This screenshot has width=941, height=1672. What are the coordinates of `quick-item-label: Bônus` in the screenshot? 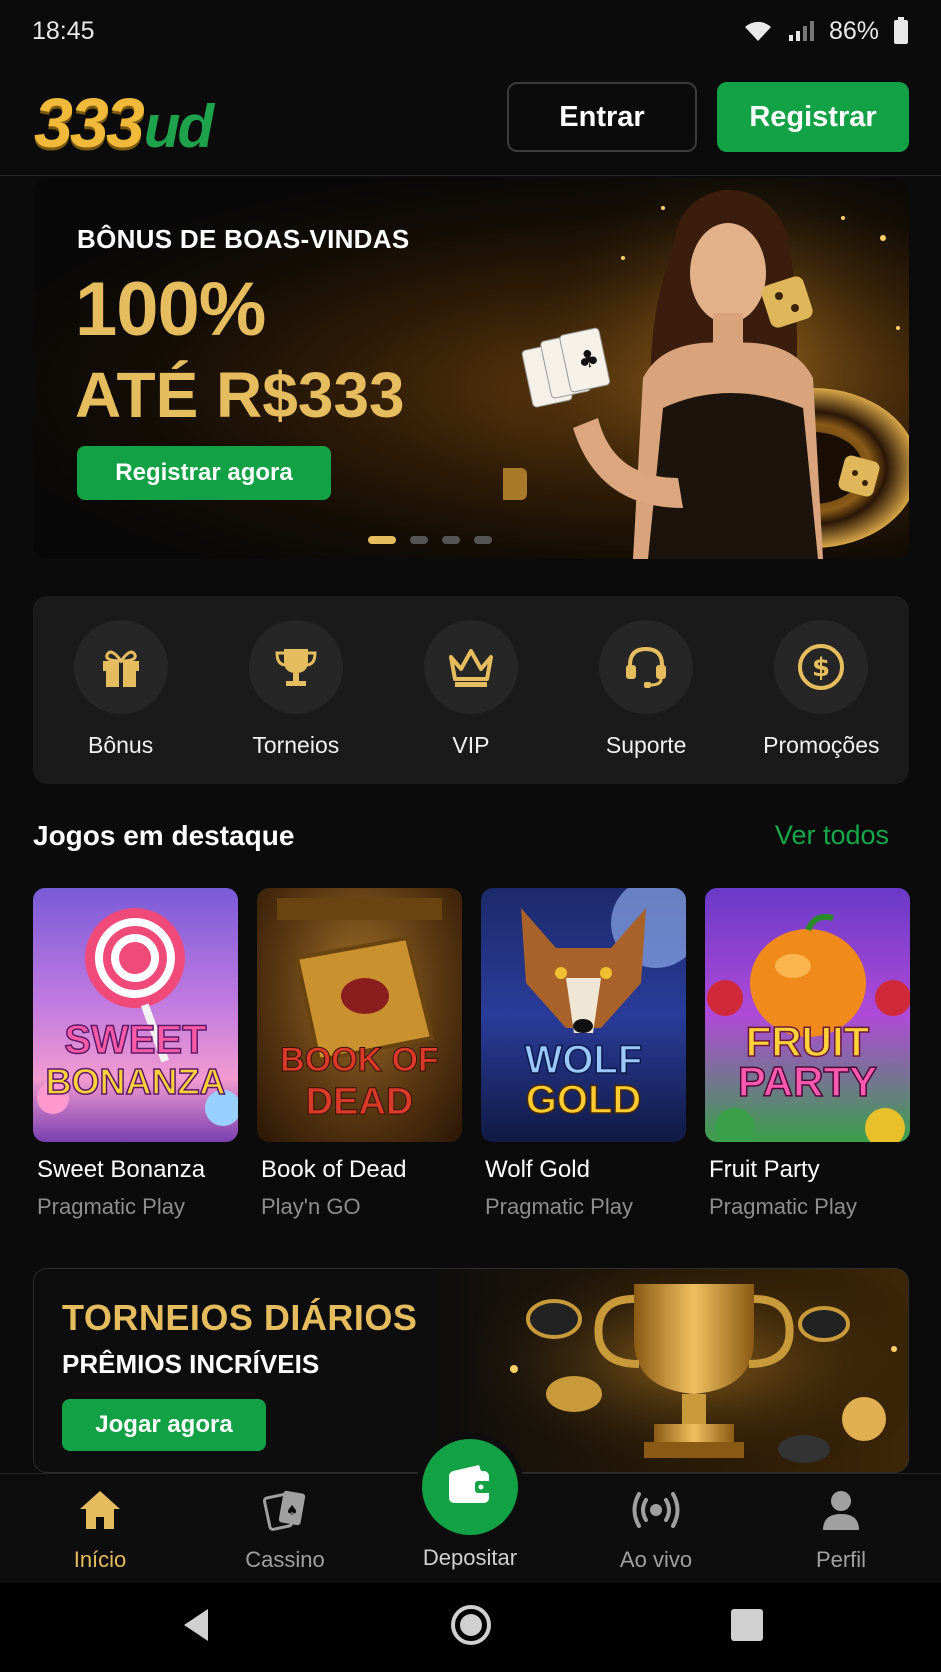 It's located at (120, 745).